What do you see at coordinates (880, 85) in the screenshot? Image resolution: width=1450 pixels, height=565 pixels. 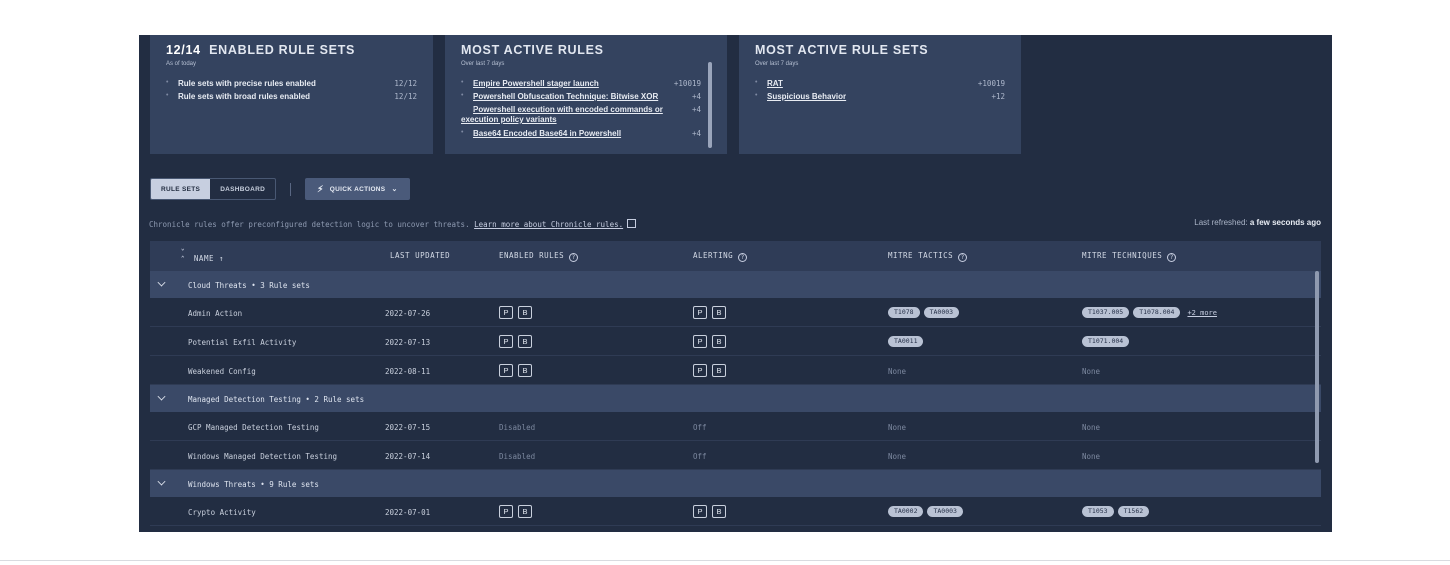 I see `list-item: RAT +10019` at bounding box center [880, 85].